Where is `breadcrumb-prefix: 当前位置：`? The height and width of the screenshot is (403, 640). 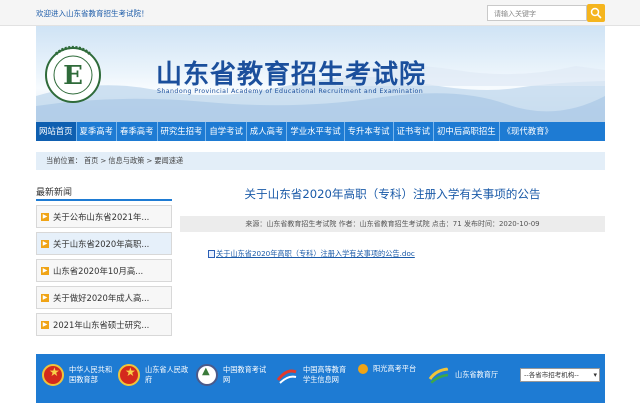
breadcrumb-prefix: 当前位置： is located at coordinates (64, 160).